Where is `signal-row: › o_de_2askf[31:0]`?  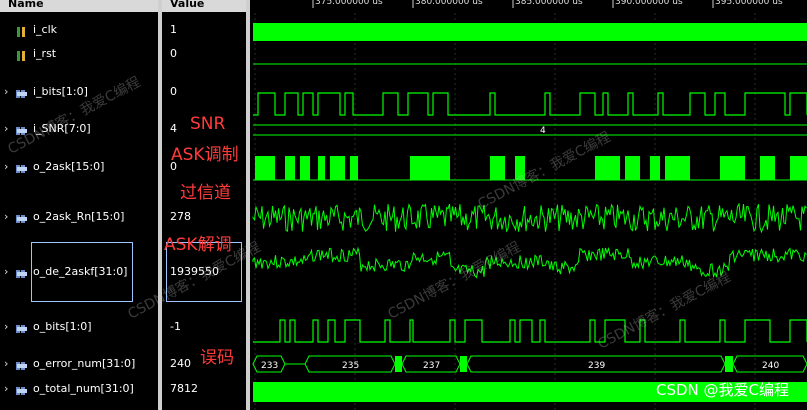 signal-row: › o_de_2askf[31:0] is located at coordinates (77, 272).